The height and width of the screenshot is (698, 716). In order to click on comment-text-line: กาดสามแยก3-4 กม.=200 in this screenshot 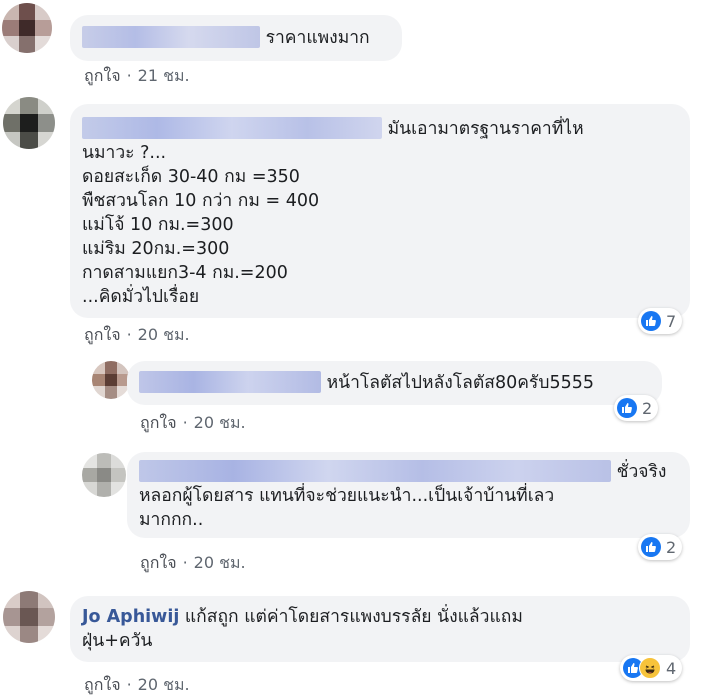, I will do `click(185, 273)`.